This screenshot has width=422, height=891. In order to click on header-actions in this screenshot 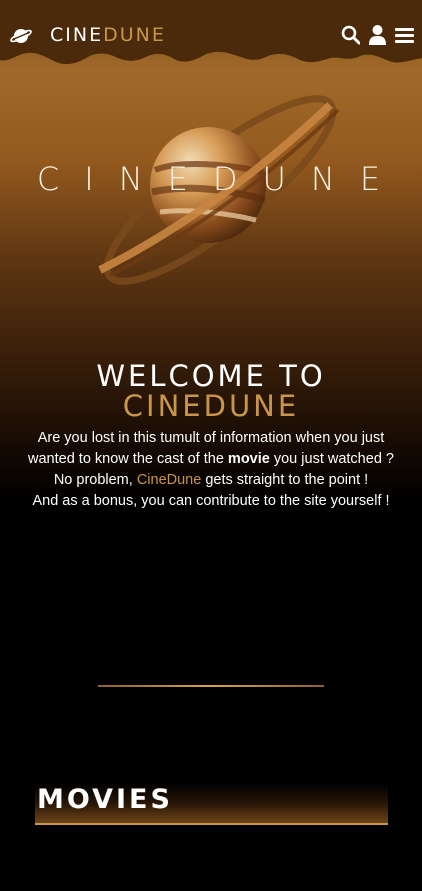, I will do `click(377, 35)`.